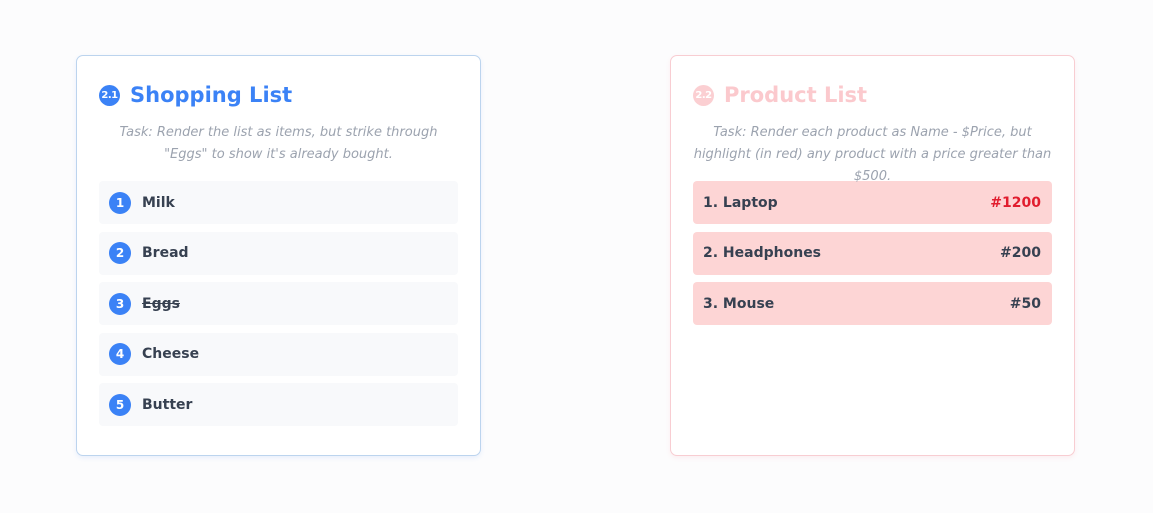  Describe the element at coordinates (161, 303) in the screenshot. I see `item-label-struck: Eggs` at that location.